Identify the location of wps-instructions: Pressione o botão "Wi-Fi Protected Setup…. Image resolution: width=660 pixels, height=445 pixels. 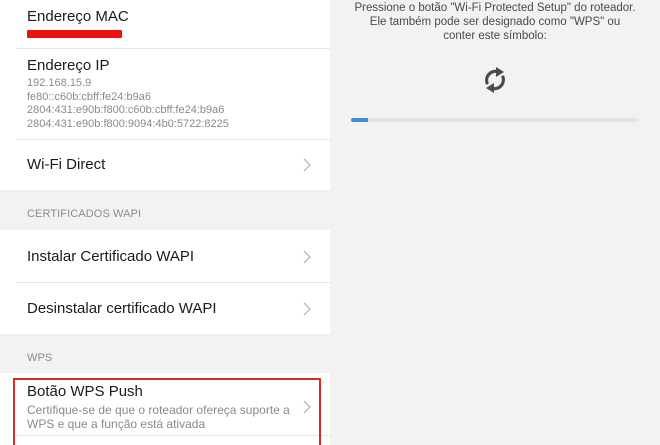
(495, 22).